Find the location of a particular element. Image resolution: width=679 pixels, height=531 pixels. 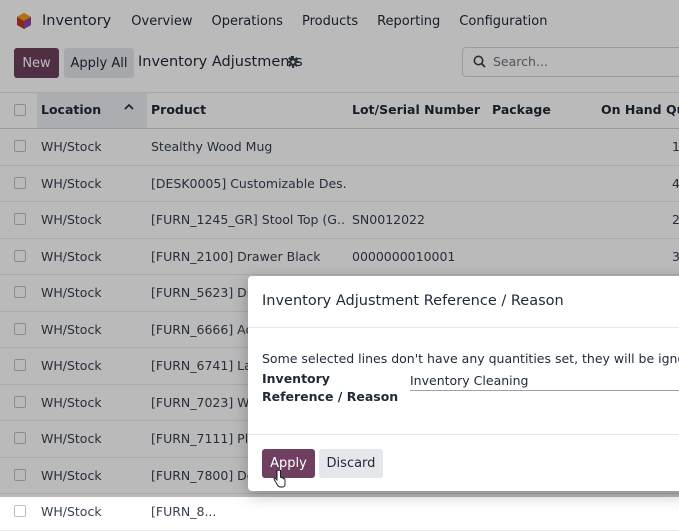

row-checkbox is located at coordinates (20, 511).